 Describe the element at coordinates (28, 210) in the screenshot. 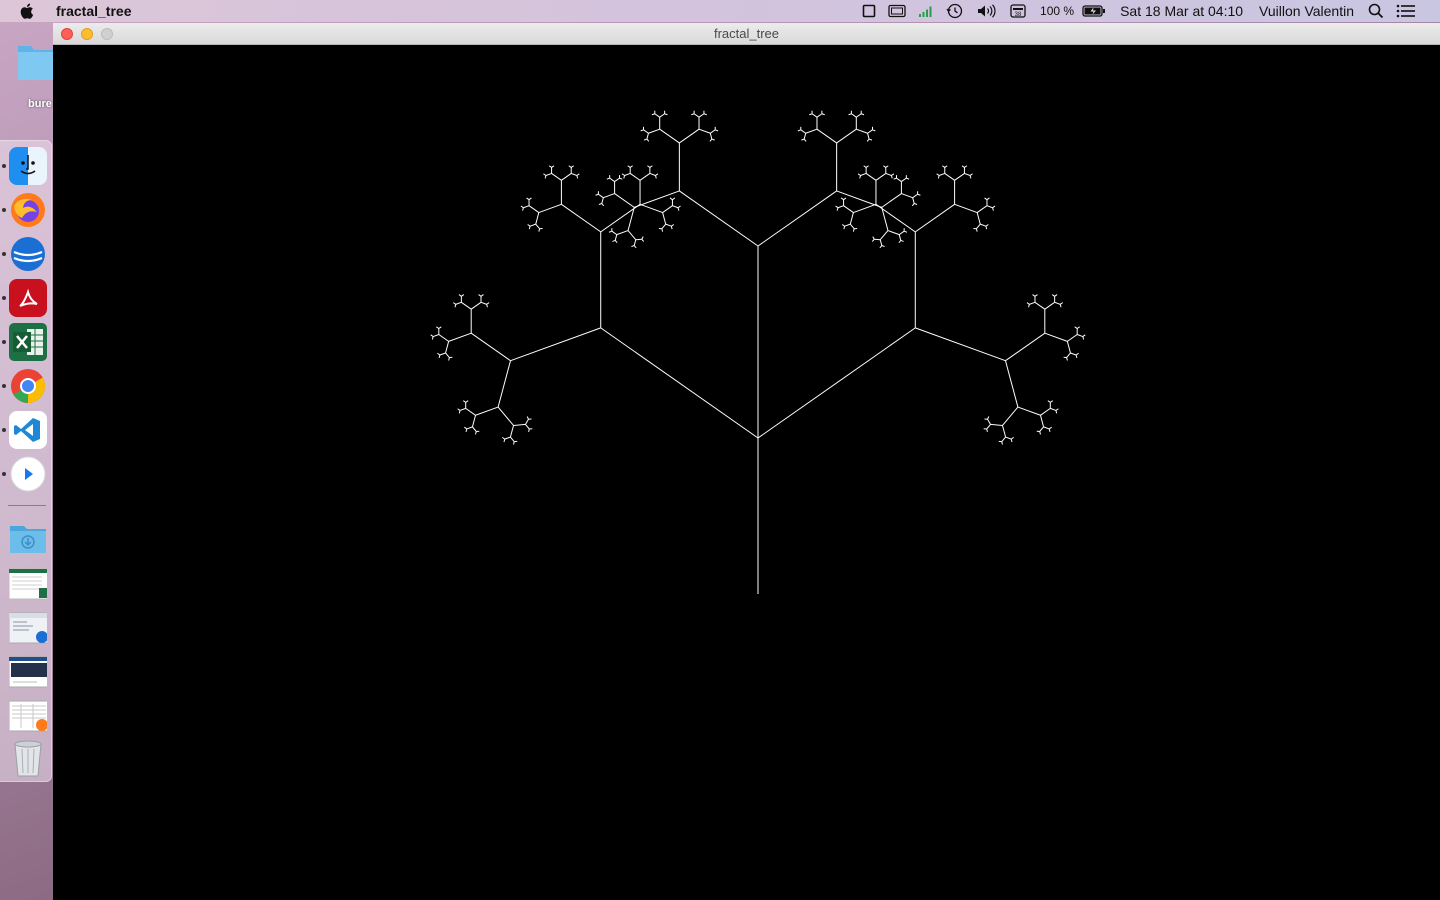

I see `firefox-icon` at that location.